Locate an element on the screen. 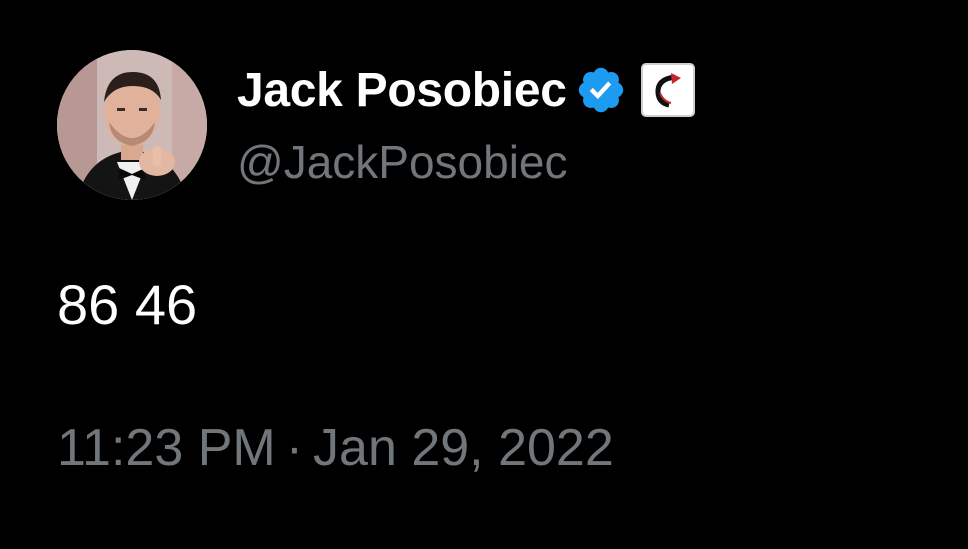  handle: @JackPosobiec is located at coordinates (402, 162).